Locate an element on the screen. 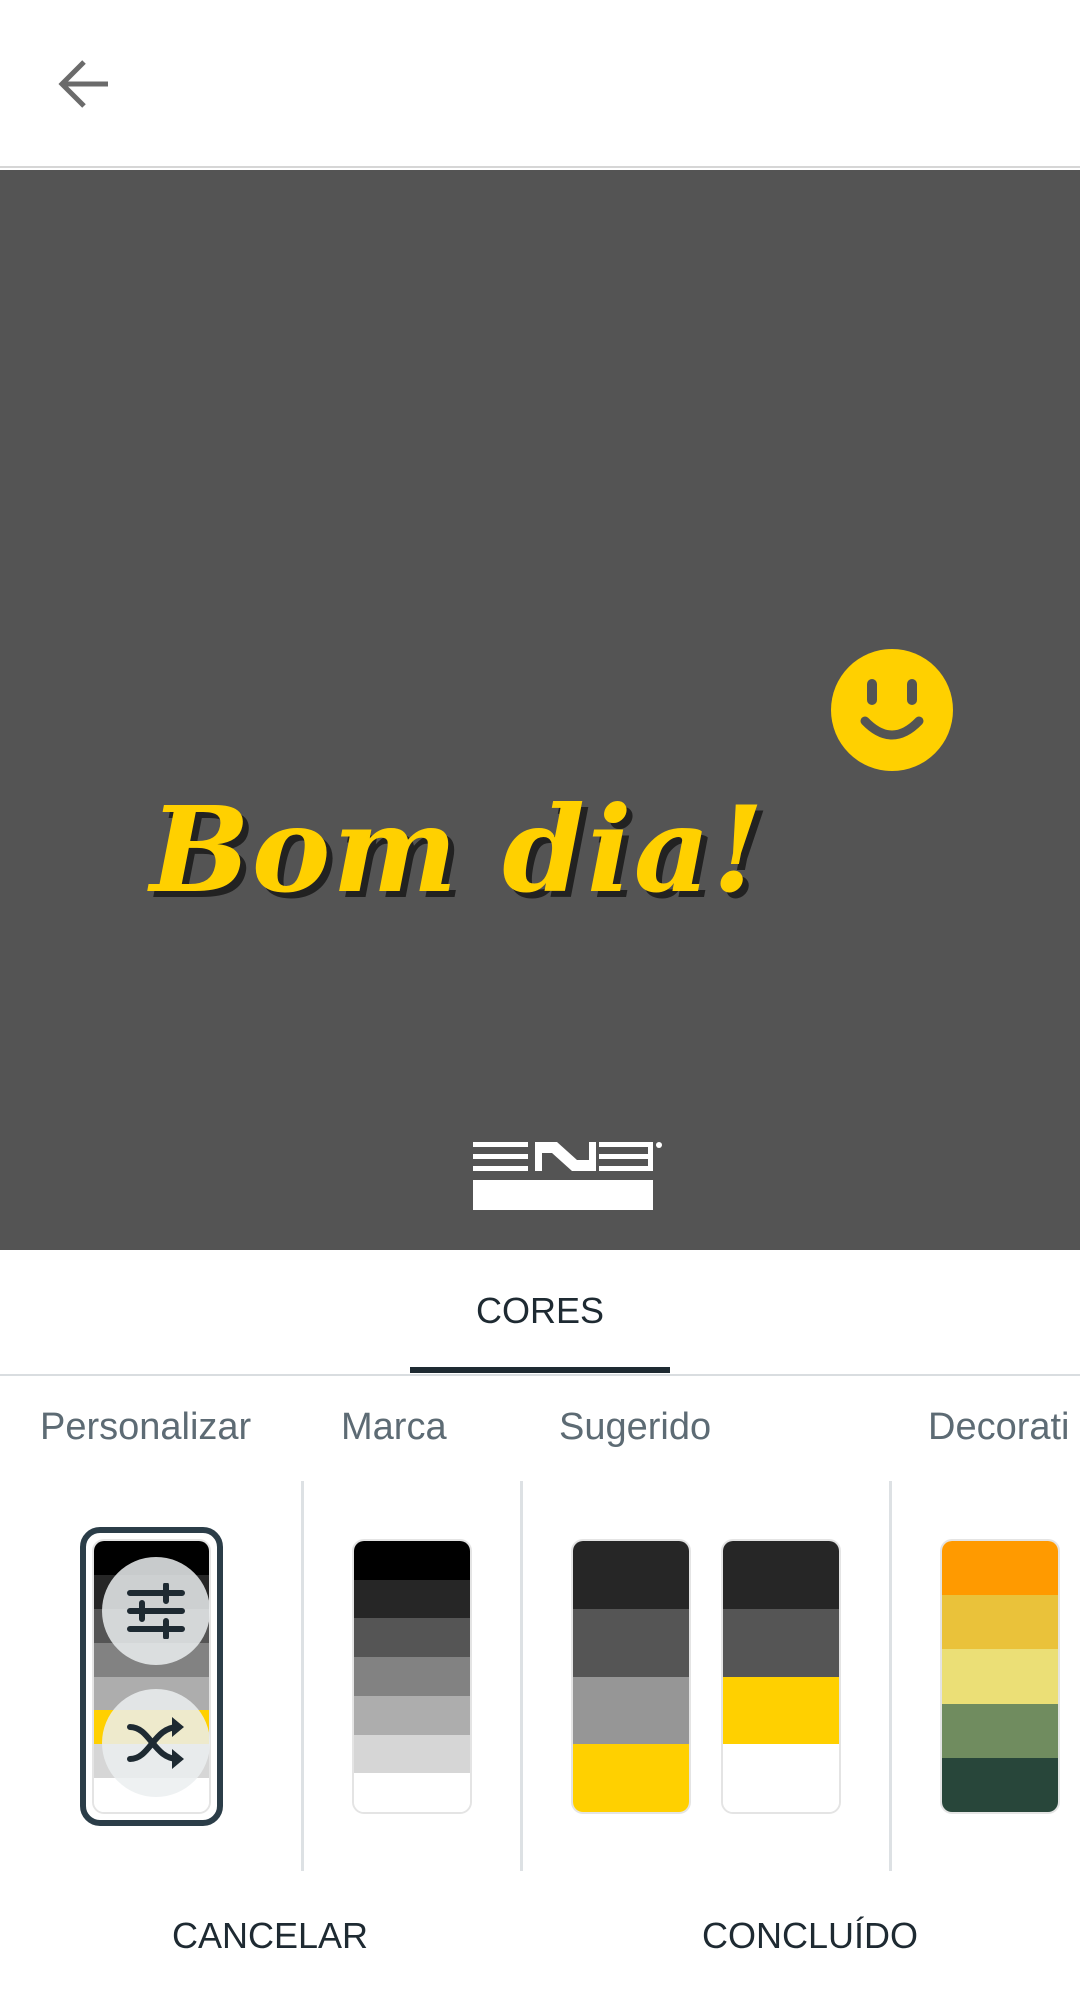 The height and width of the screenshot is (2016, 1080). sliders-icon is located at coordinates (156, 1611).